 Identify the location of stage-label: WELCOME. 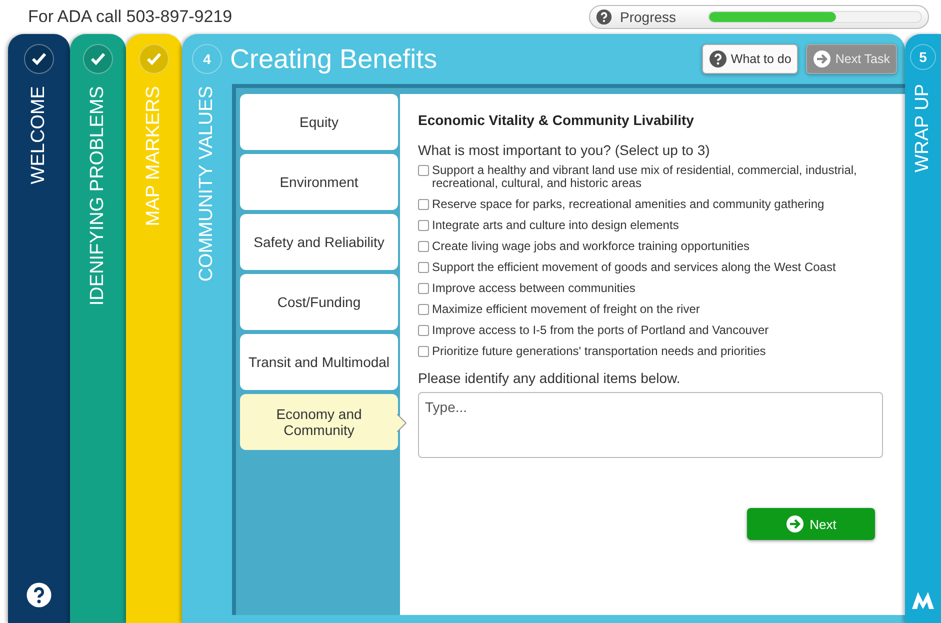
(39, 135).